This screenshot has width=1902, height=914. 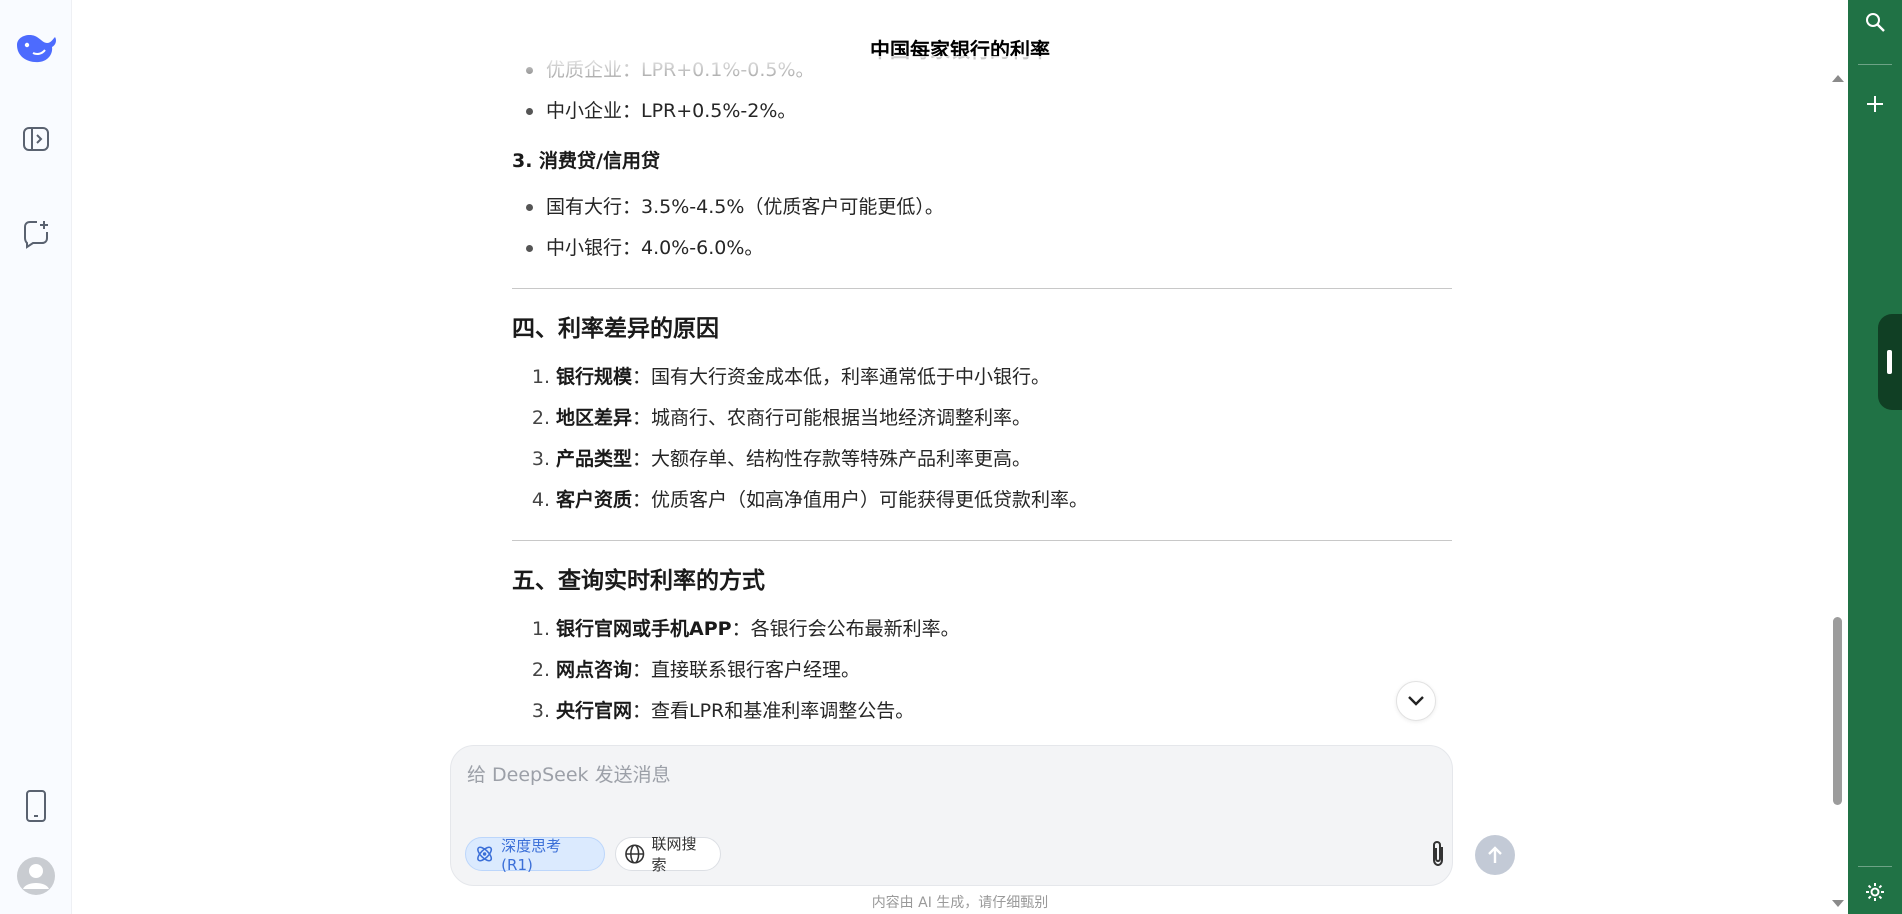 I want to click on sidebar-toggle-icon, so click(x=36, y=139).